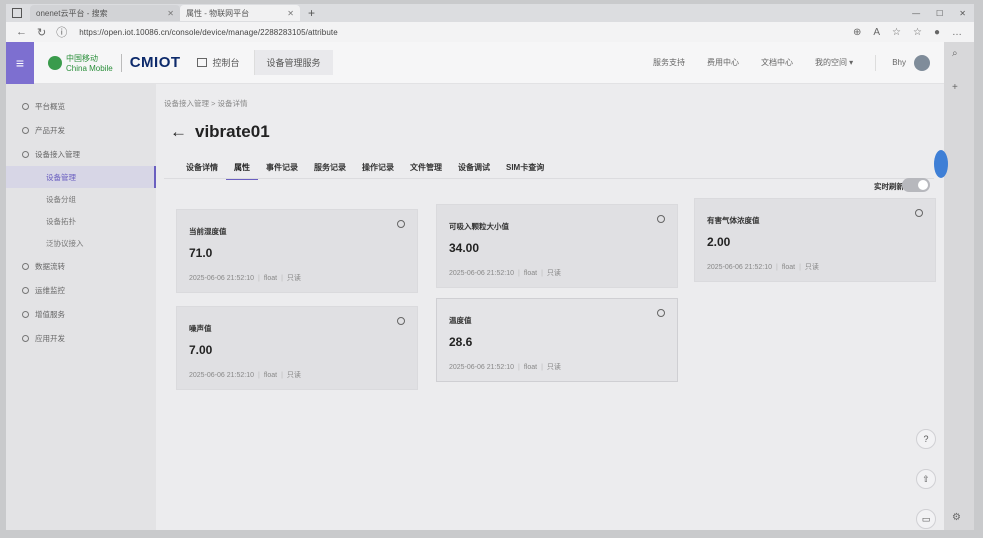  I want to click on header-links: 服务支持 费用中心 文档中心 我的空间 ▾ Bhy, so click(798, 62).